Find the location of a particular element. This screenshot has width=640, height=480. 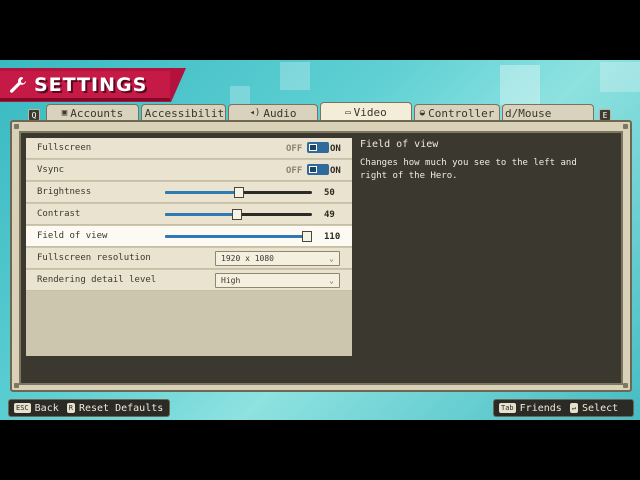

speaker-icon: ◂) is located at coordinates (255, 113).